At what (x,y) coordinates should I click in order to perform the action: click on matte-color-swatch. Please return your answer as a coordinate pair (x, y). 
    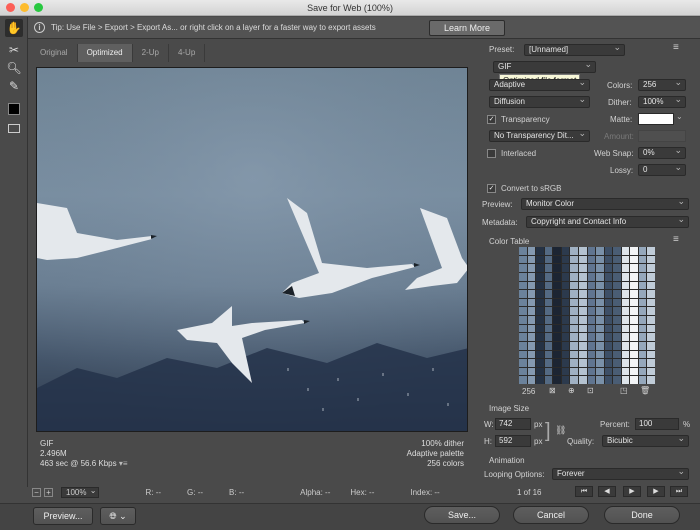
    Looking at the image, I should click on (656, 119).